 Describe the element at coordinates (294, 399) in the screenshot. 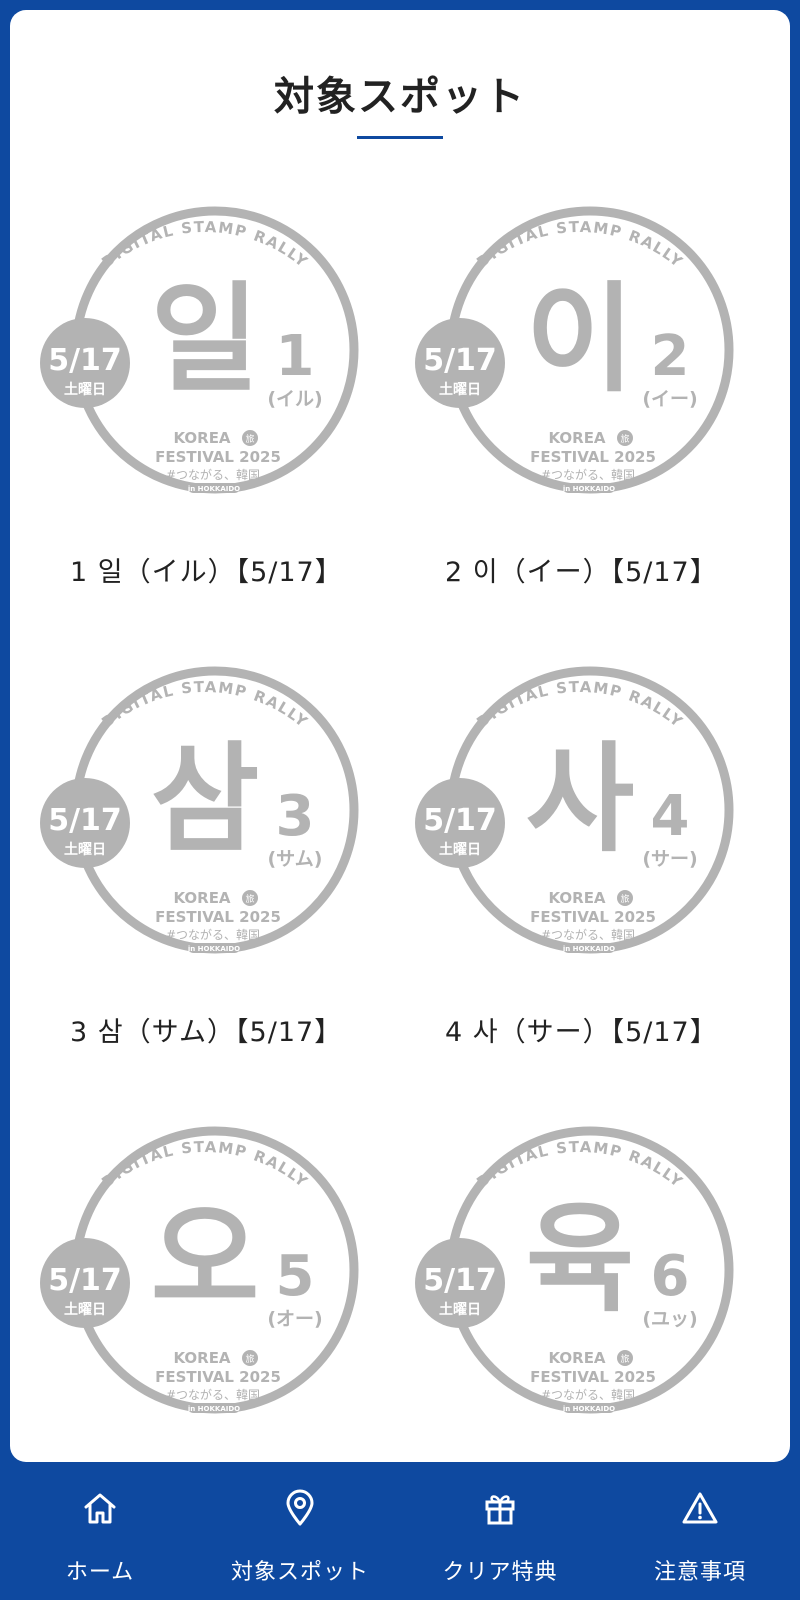

I see `stamp-reading: (イル)` at that location.